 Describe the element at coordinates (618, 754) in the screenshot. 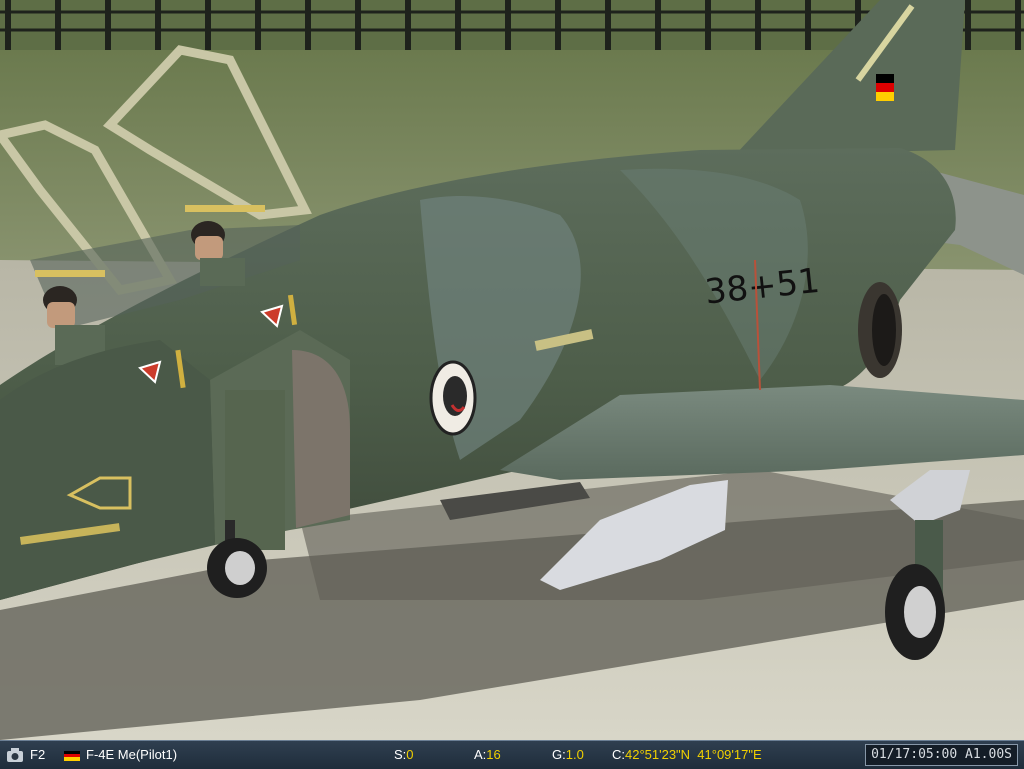

I see `coords-label: C:` at that location.